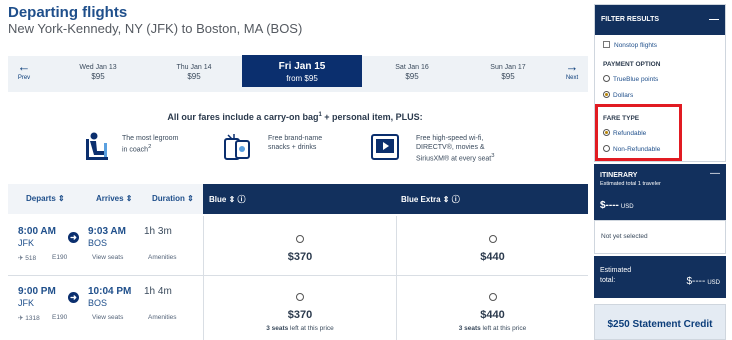 The image size is (732, 340). Describe the element at coordinates (302, 71) in the screenshot. I see `date-option-selected: Fri Jan 15 from $95` at that location.